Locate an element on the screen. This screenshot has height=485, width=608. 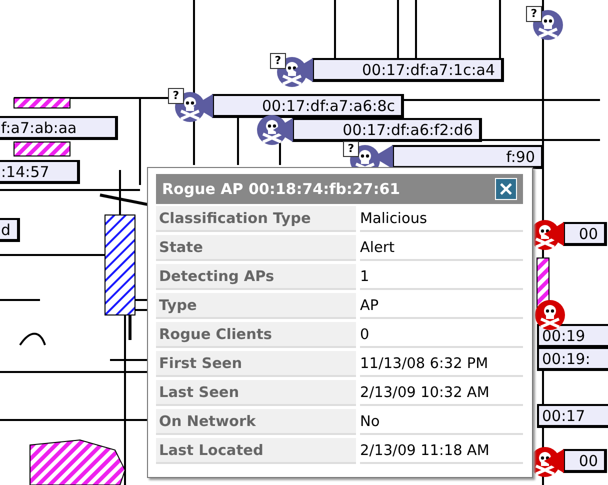
field-label: Type is located at coordinates (256, 306).